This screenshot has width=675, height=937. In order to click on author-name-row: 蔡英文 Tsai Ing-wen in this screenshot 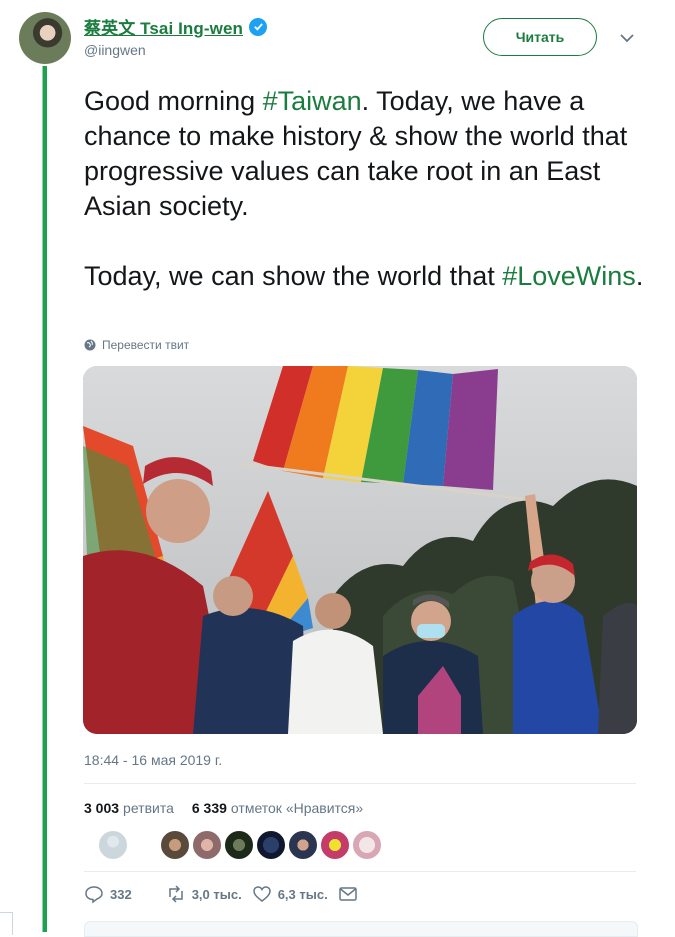, I will do `click(176, 26)`.